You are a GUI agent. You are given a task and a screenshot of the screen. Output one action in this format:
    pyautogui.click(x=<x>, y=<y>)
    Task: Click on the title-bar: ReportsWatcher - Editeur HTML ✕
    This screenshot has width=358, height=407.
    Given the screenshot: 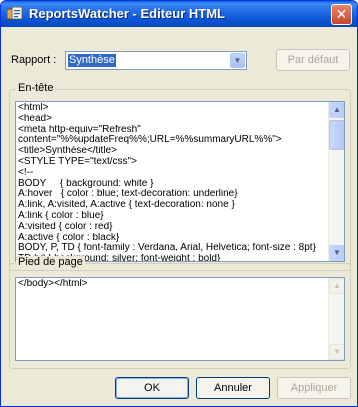 What is the action you would take?
    pyautogui.click(x=179, y=14)
    